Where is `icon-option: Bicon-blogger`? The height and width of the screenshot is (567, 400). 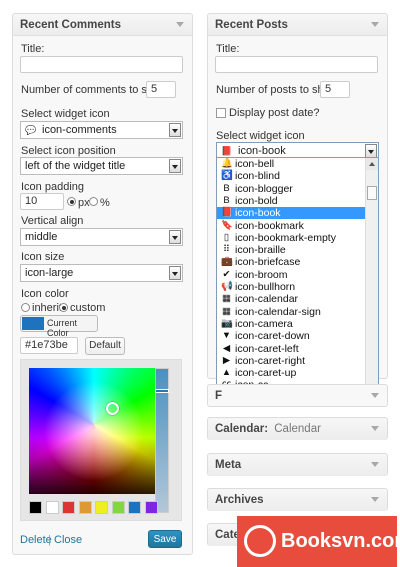
icon-option: Bicon-blogger is located at coordinates (291, 189).